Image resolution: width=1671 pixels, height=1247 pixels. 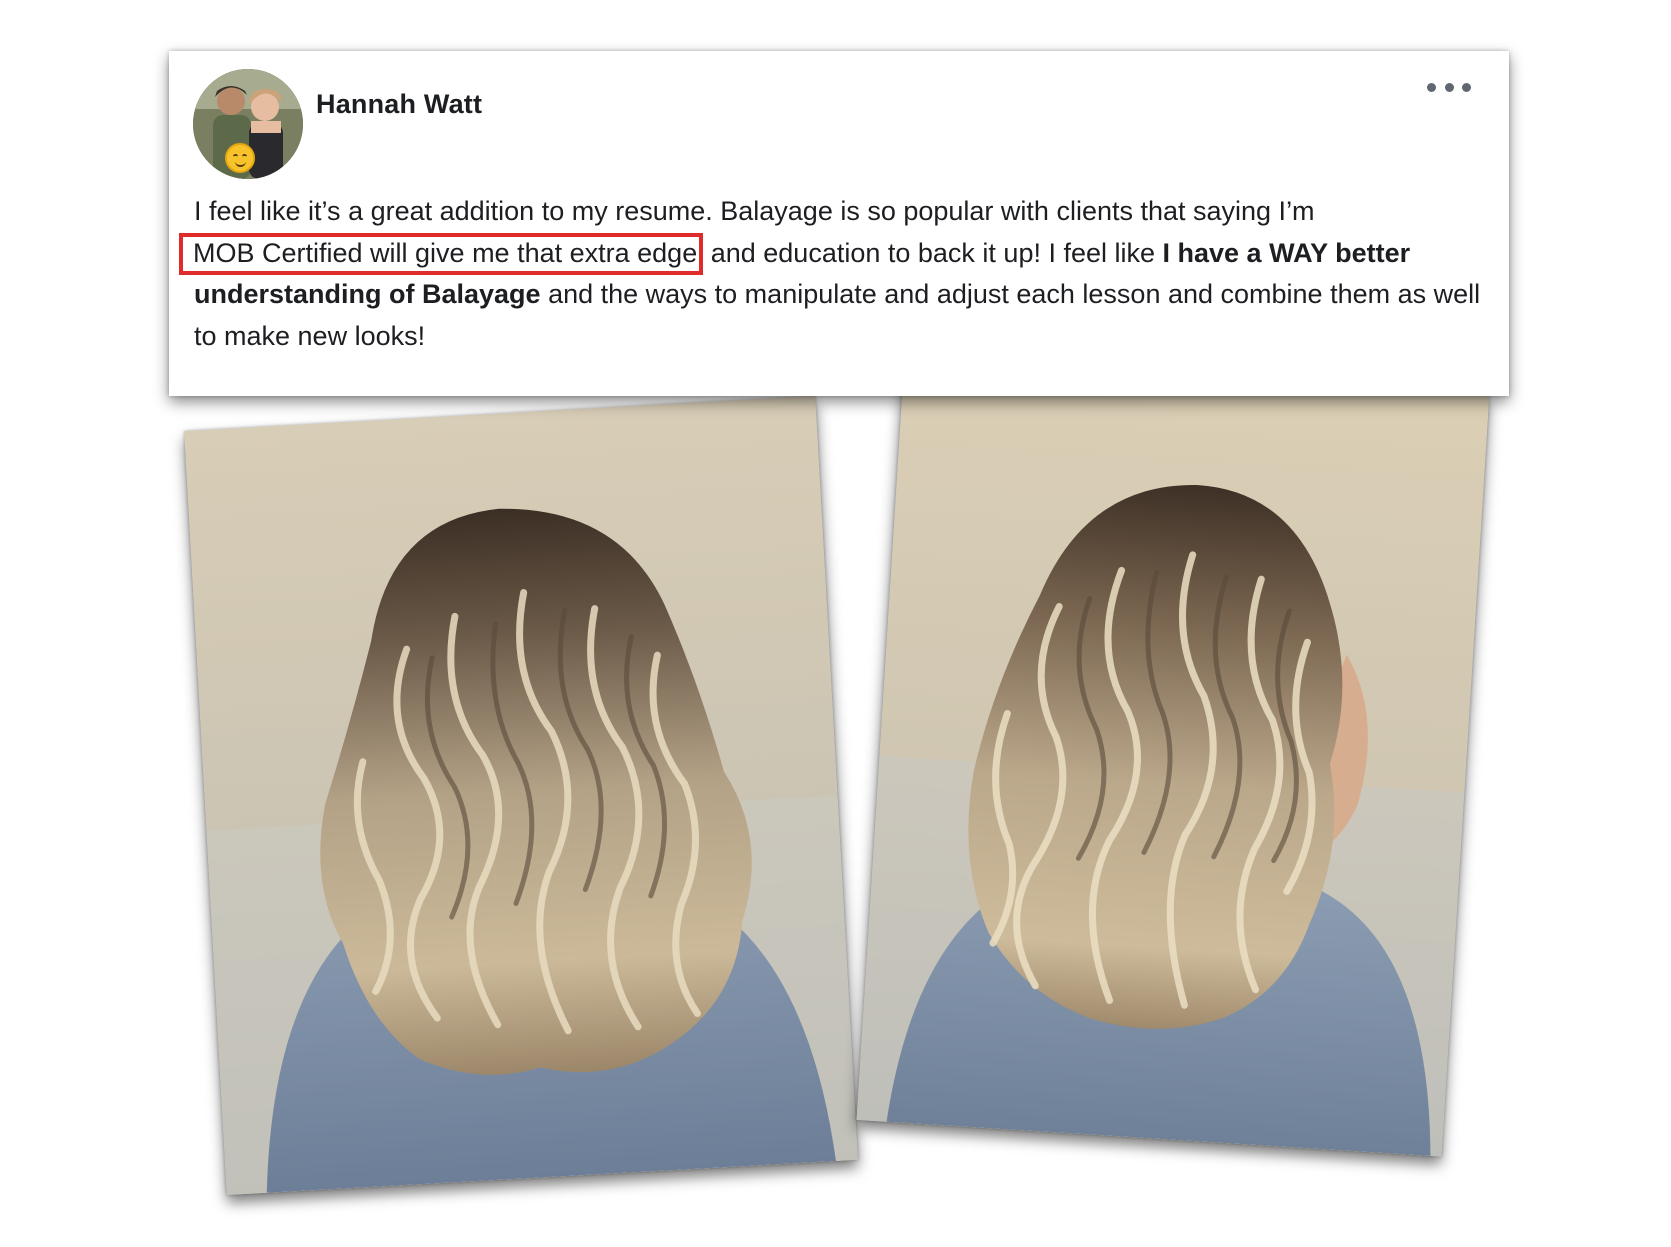 I want to click on smiling-emoji-icon, so click(x=240, y=158).